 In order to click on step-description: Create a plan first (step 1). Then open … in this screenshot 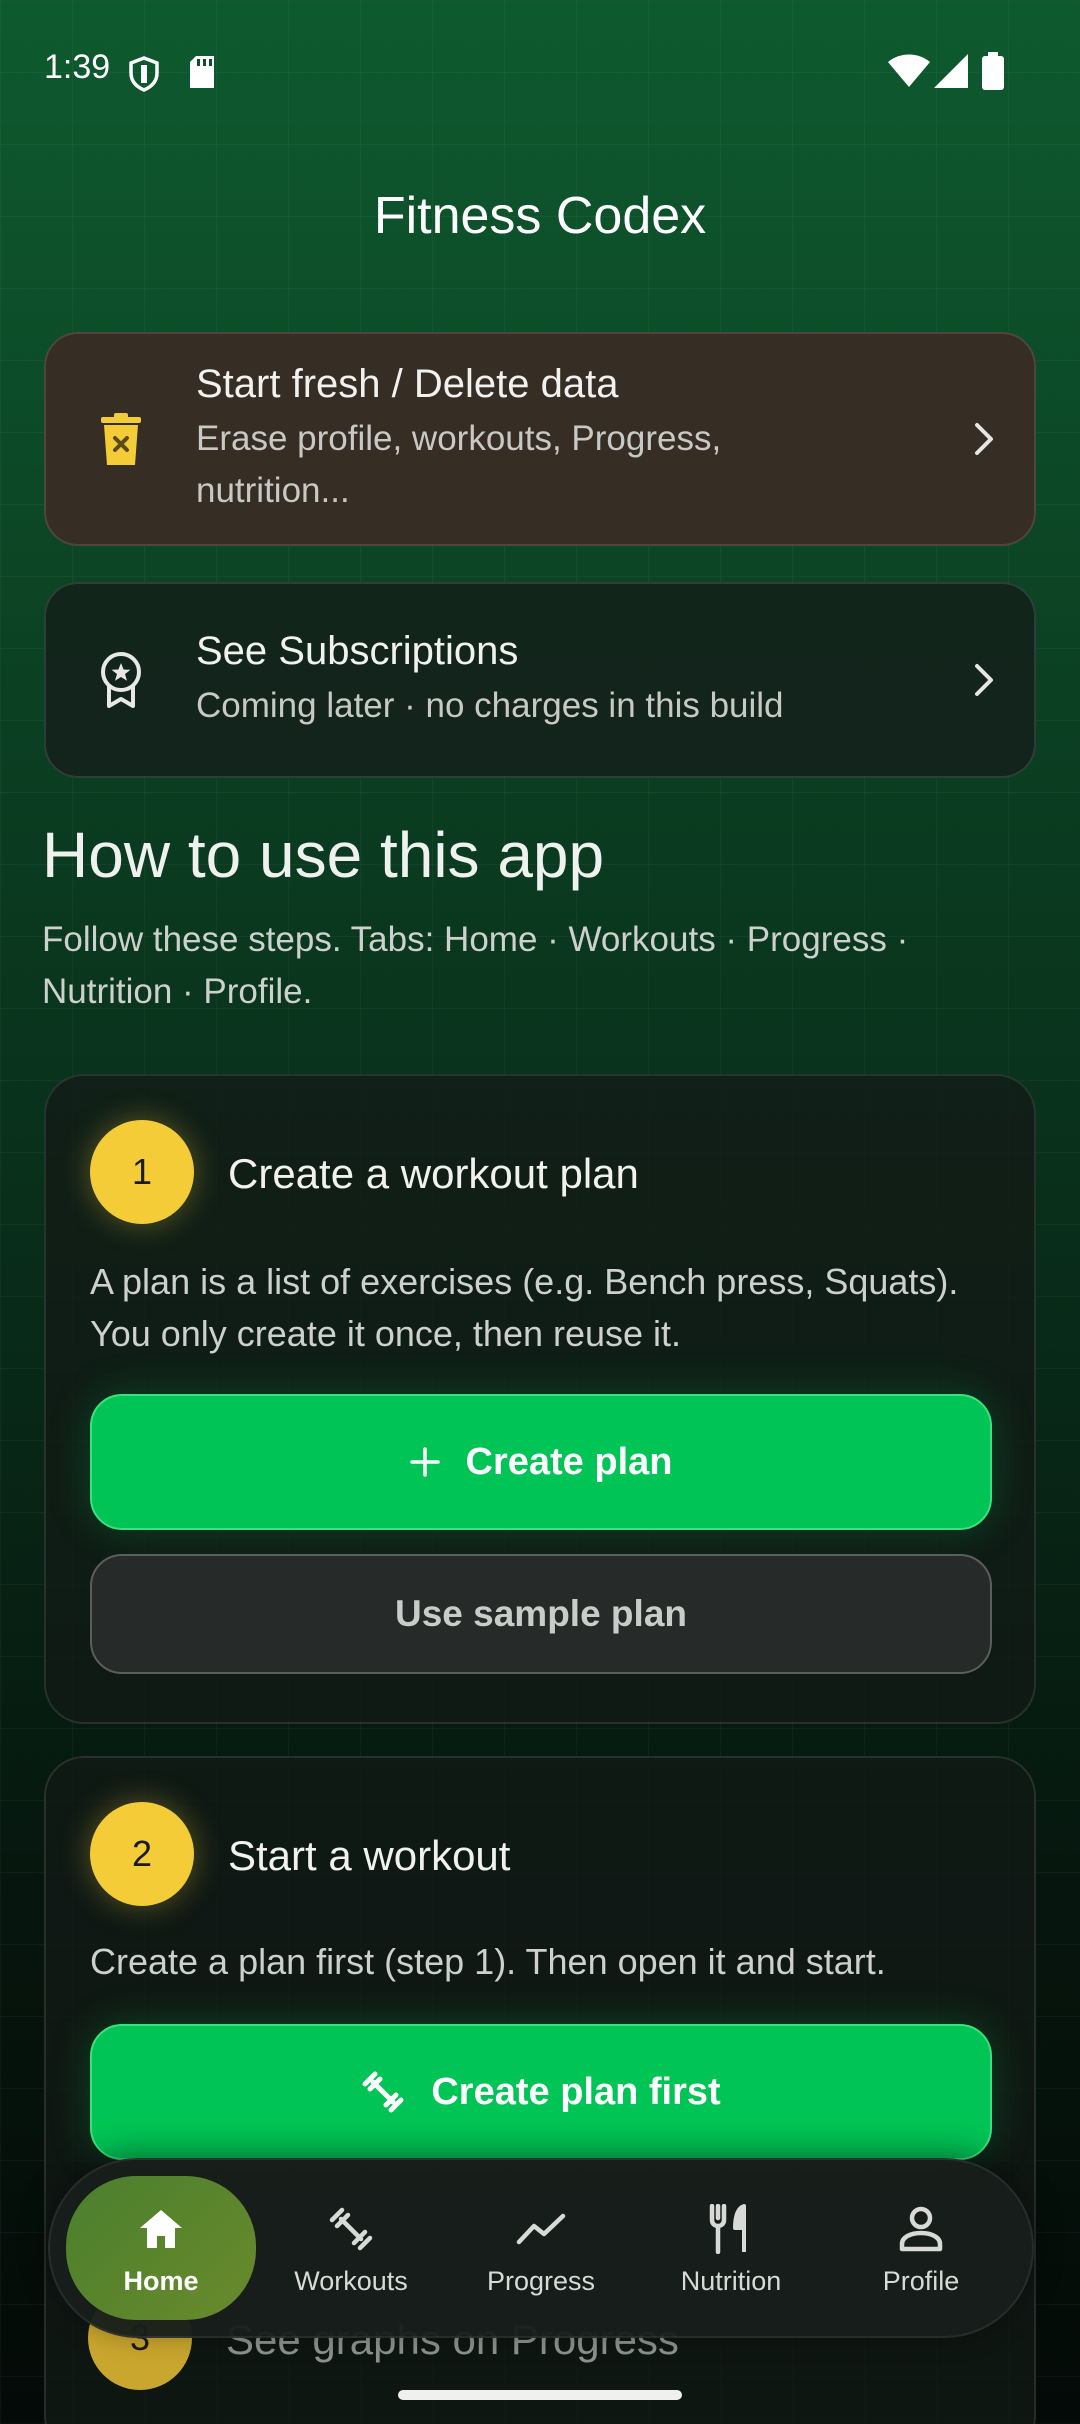, I will do `click(488, 1961)`.